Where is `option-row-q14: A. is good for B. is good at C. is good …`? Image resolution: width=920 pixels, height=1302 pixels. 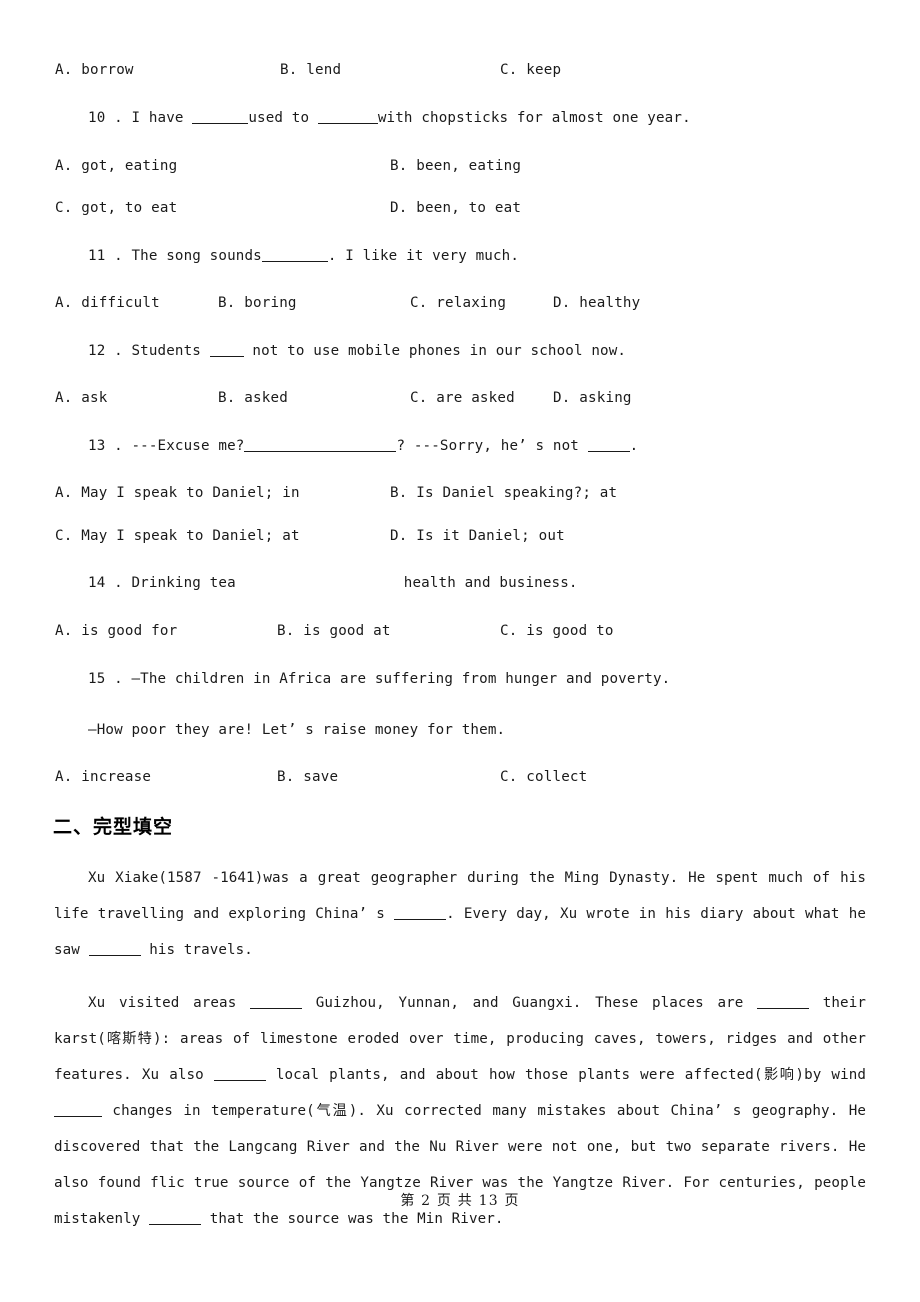
option-row-q14: A. is good for B. is good at C. is good … is located at coordinates (460, 633).